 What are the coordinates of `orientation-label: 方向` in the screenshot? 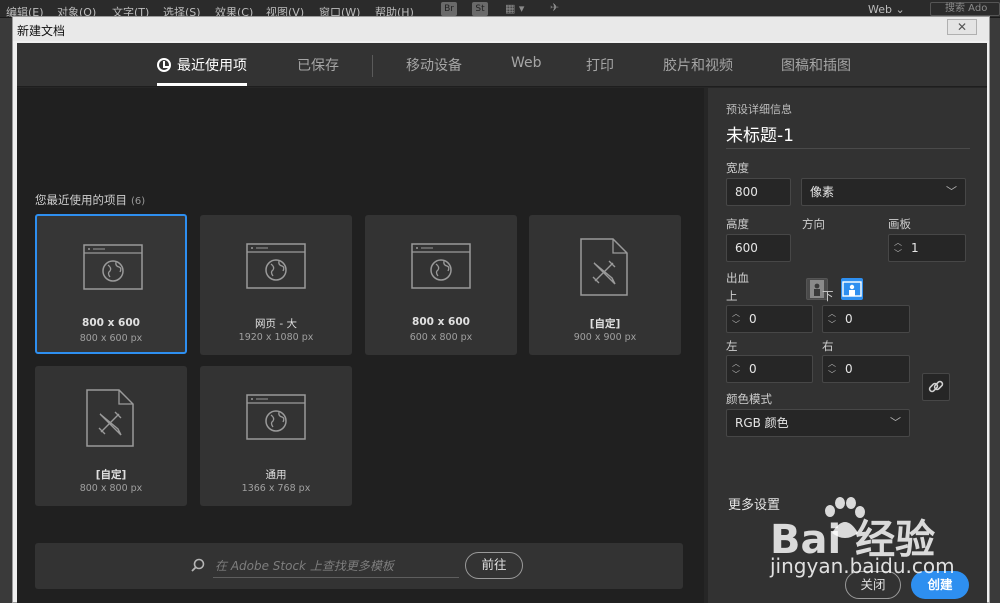 It's located at (813, 224).